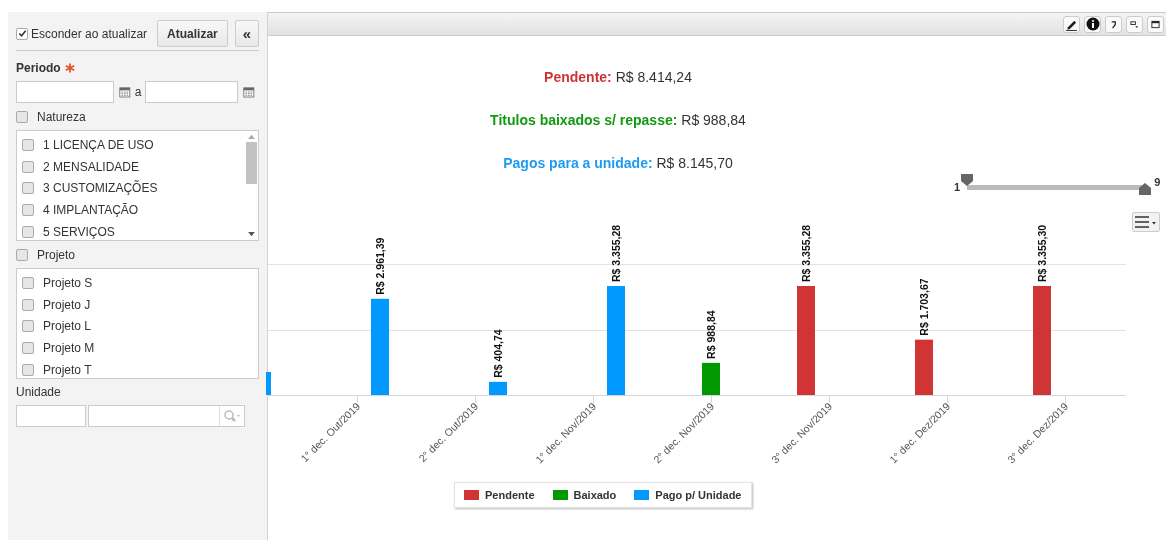  I want to click on summary-value: R$ 8.414,24, so click(653, 77).